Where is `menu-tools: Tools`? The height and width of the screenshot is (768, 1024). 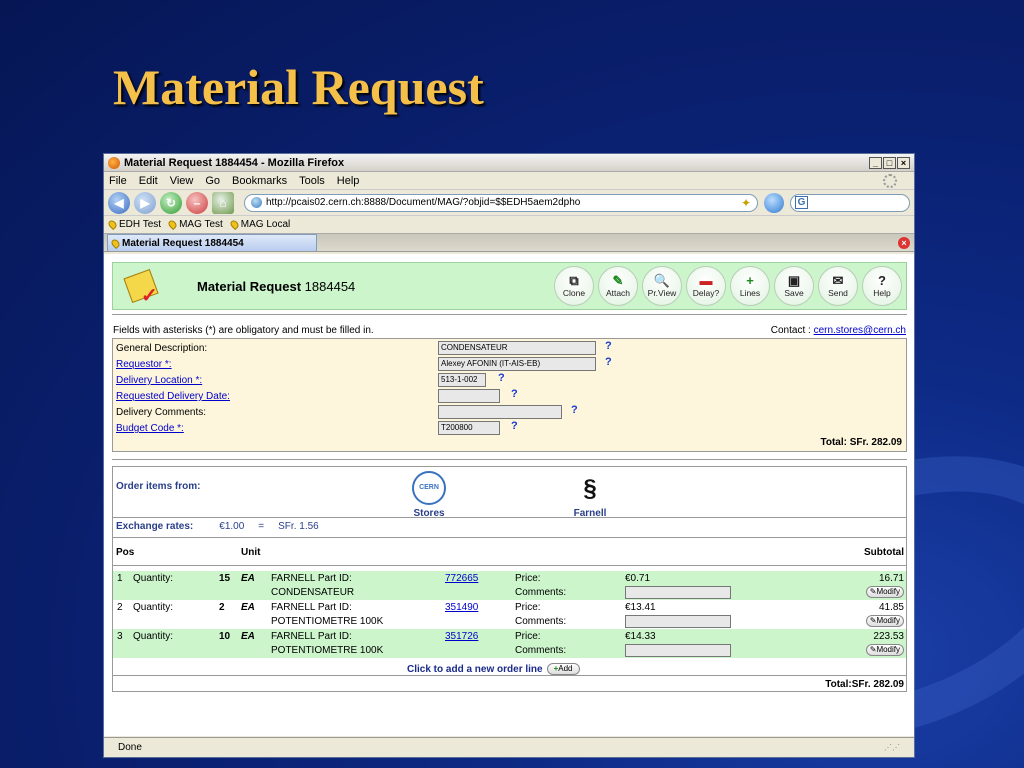
menu-tools: Tools is located at coordinates (312, 181).